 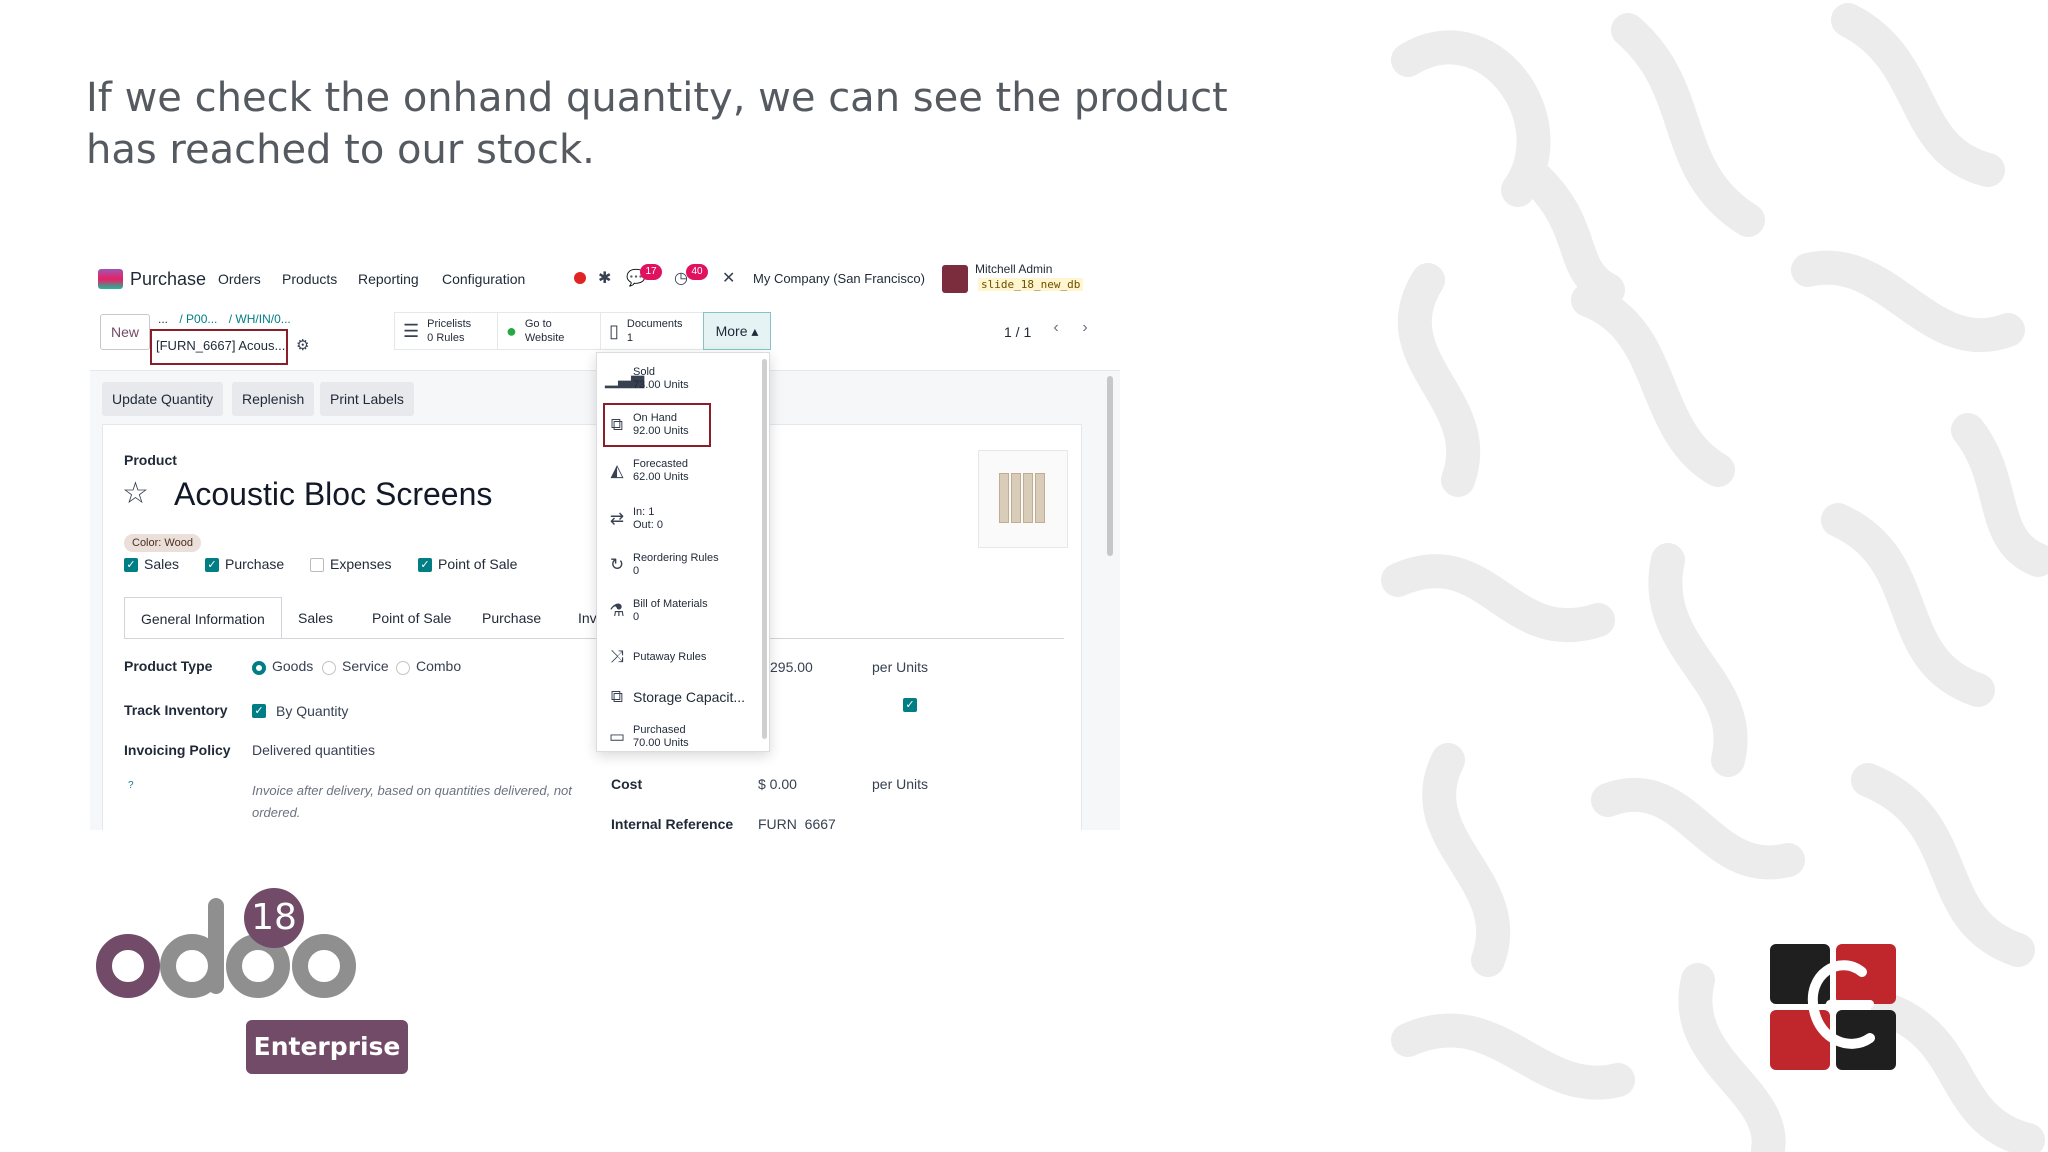 What do you see at coordinates (549, 331) in the screenshot?
I see `go-to-website-button: ● Go to Website` at bounding box center [549, 331].